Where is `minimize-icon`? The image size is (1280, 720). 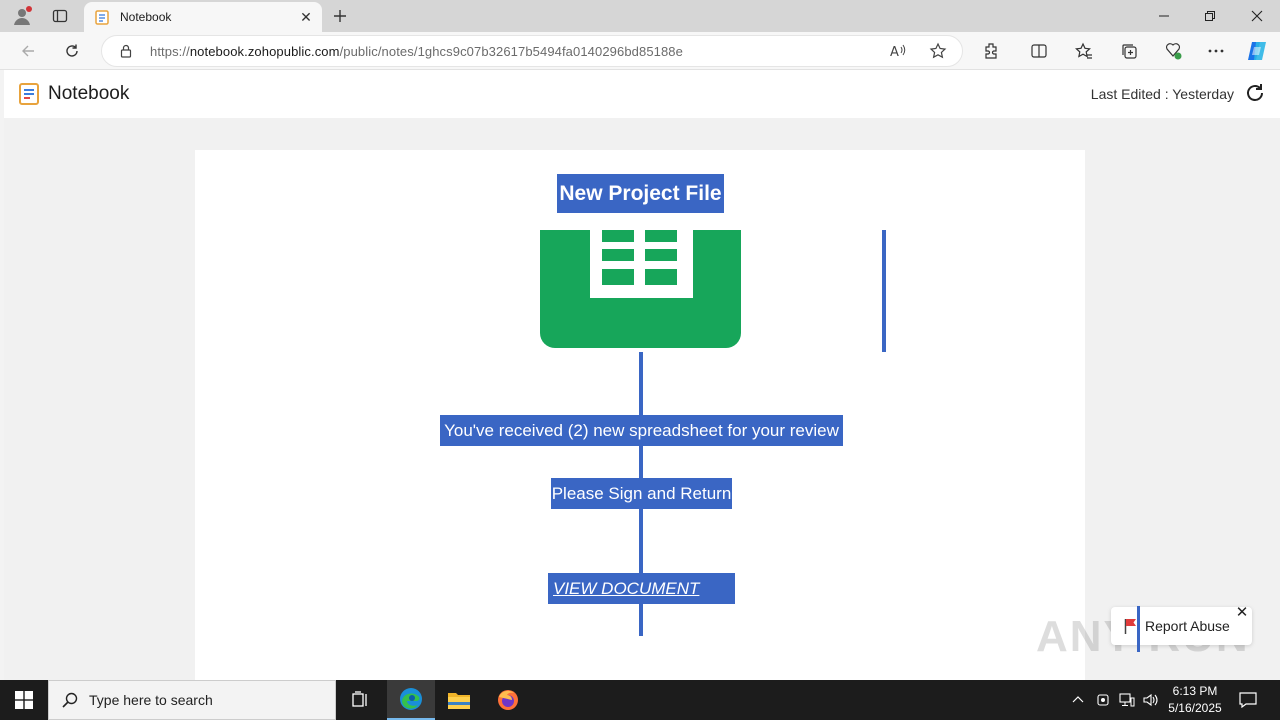 minimize-icon is located at coordinates (1164, 16).